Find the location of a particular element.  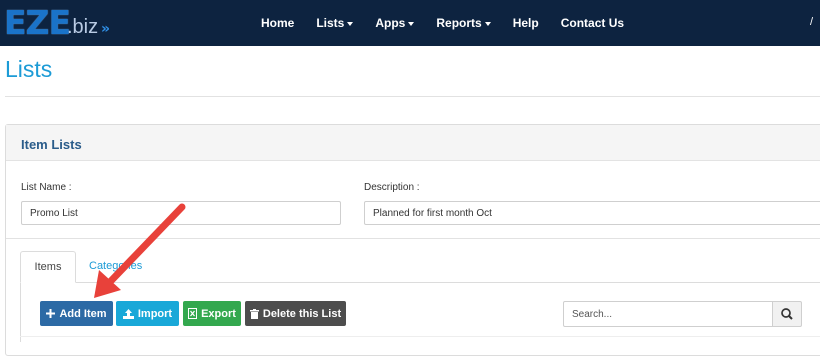

tab-label: Items is located at coordinates (48, 267).